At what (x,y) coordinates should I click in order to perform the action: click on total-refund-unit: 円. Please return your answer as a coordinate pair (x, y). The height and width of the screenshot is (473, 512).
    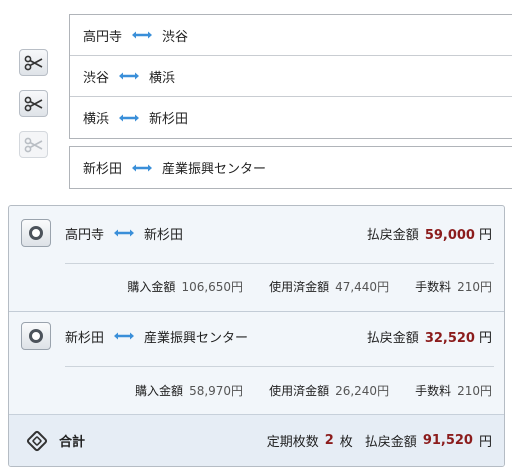
    Looking at the image, I should click on (485, 442).